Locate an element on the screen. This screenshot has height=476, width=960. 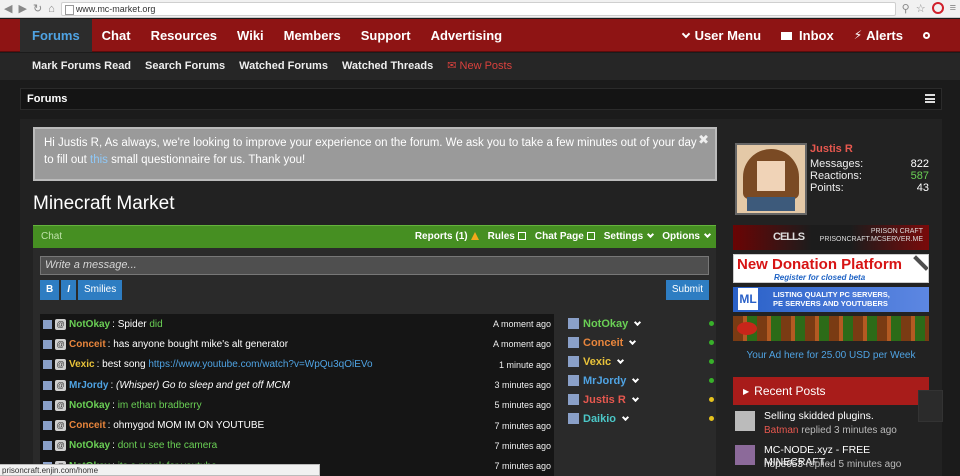
alerts-button: ⚡ Alerts is located at coordinates (878, 35).